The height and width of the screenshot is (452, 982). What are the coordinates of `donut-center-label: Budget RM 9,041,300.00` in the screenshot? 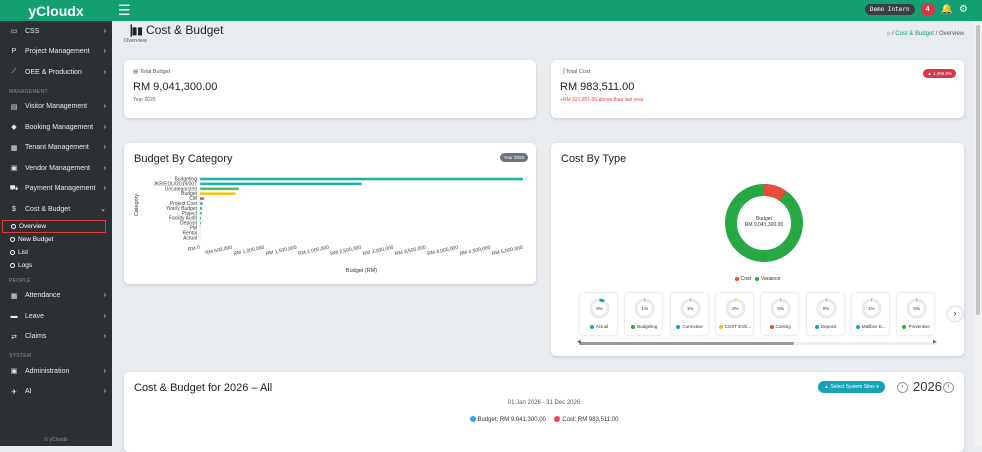 It's located at (764, 222).